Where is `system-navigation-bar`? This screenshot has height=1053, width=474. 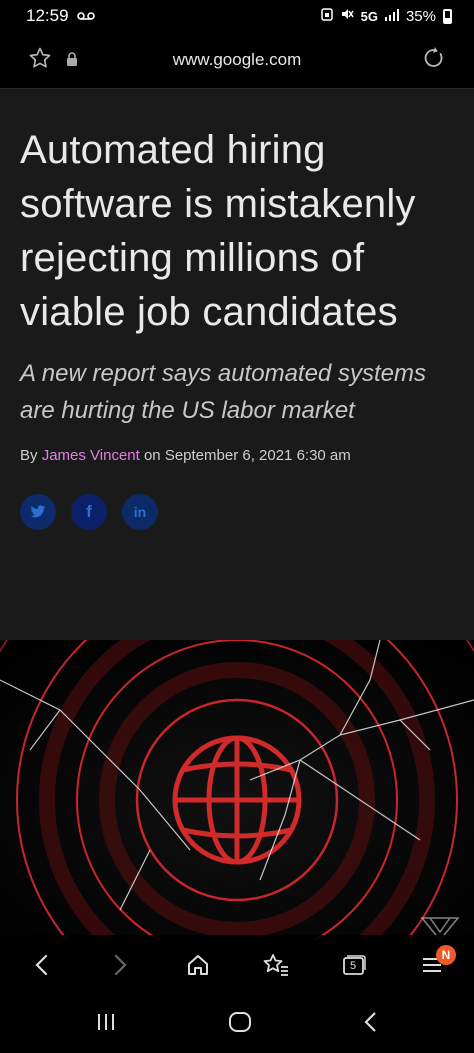
system-navigation-bar is located at coordinates (237, 1024).